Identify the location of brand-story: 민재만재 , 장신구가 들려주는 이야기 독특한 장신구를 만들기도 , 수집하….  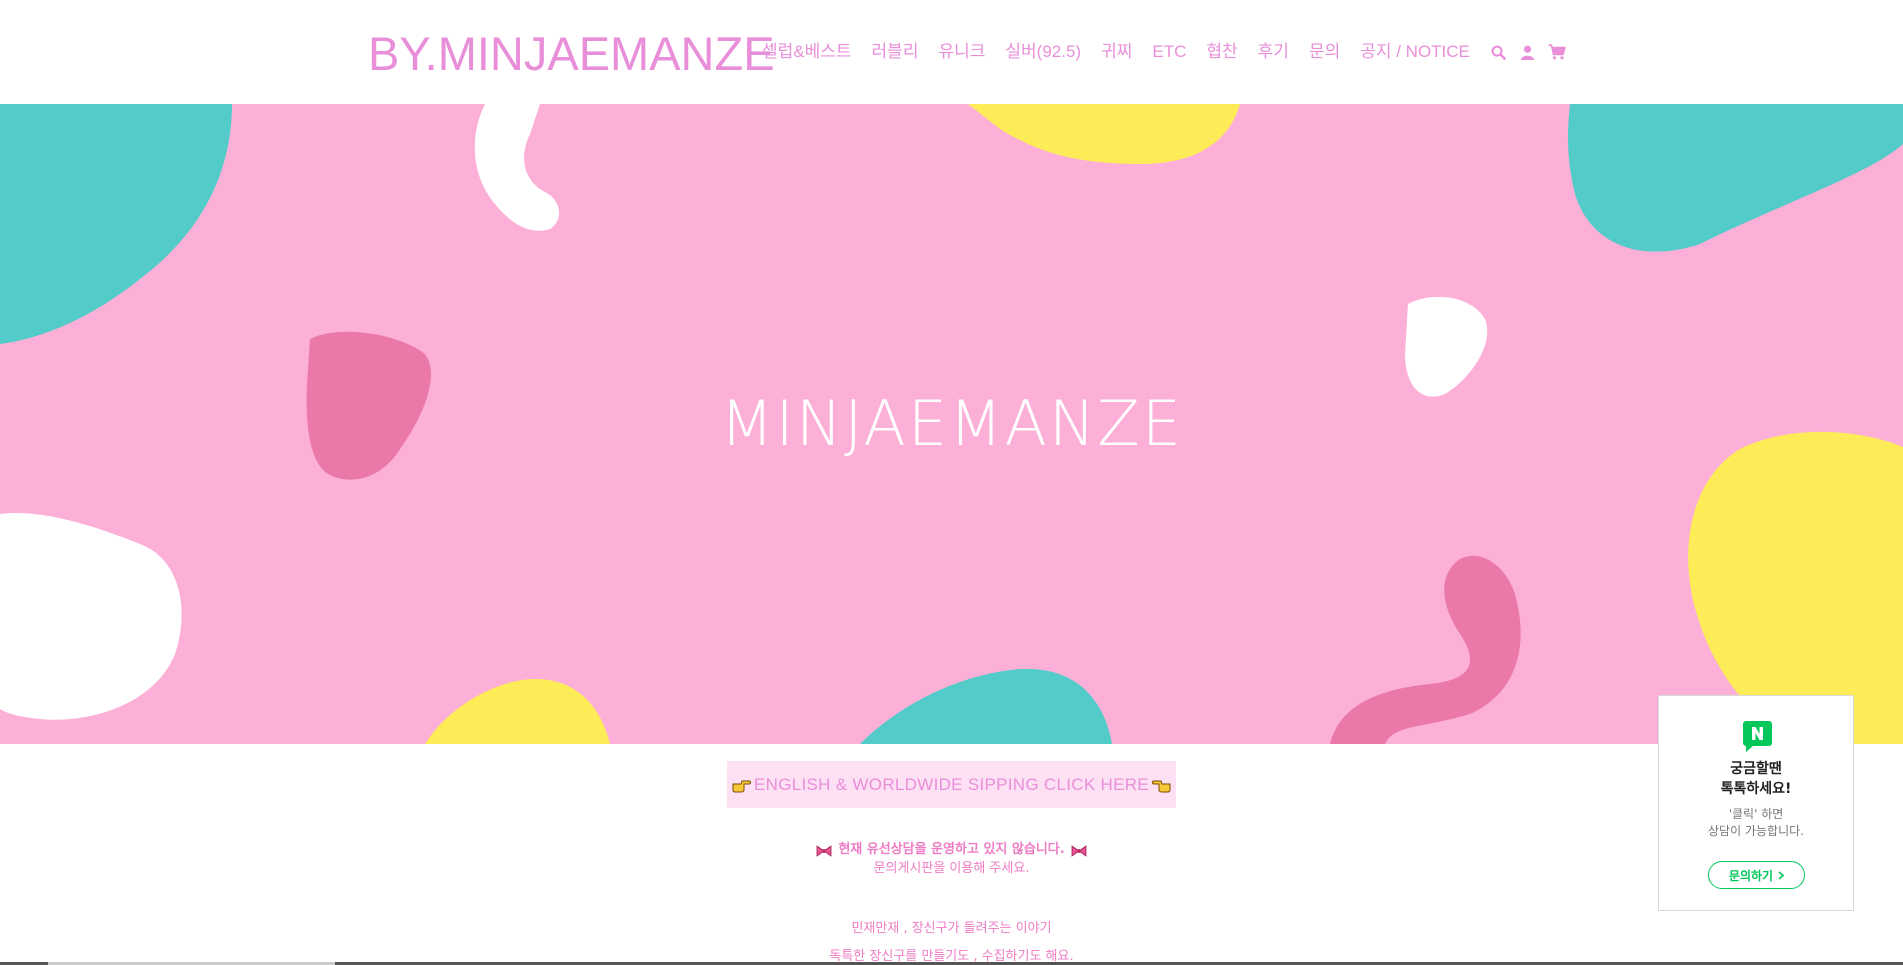
(951, 940).